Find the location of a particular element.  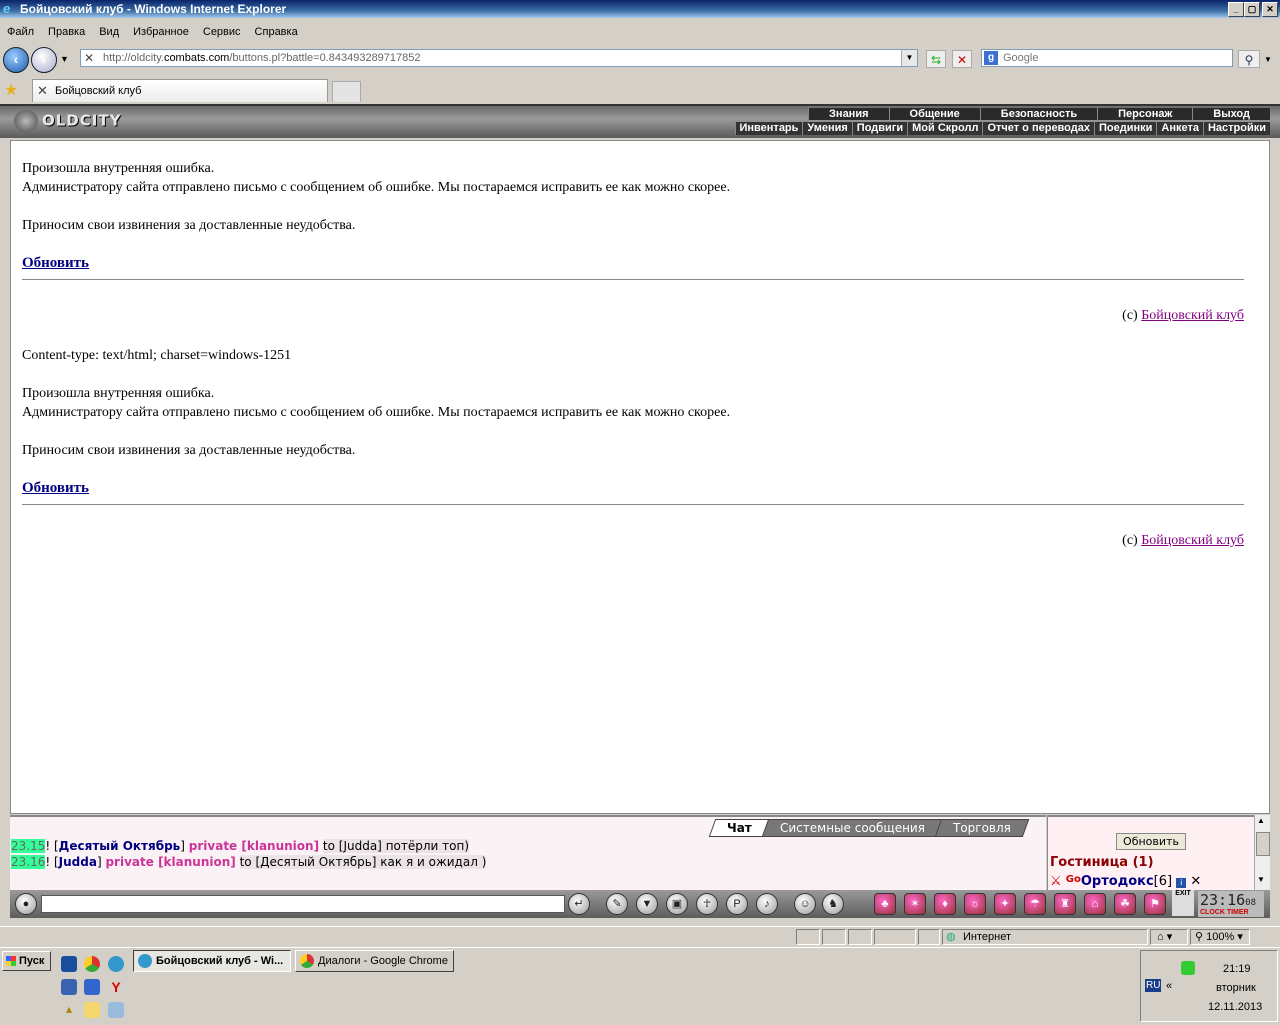

info-icon: i is located at coordinates (1181, 883).